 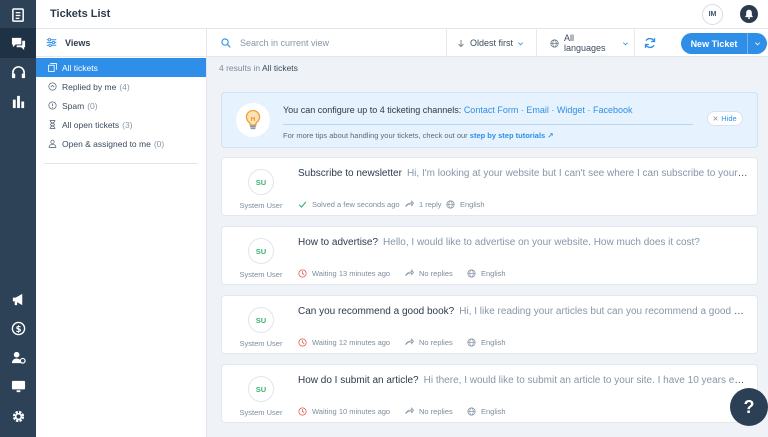 What do you see at coordinates (226, 43) in the screenshot?
I see `search-icon` at bounding box center [226, 43].